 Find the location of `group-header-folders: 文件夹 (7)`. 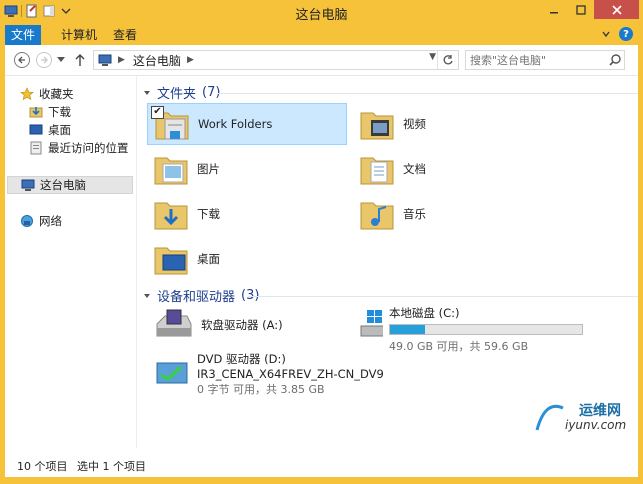

group-header-folders: 文件夹 (7) is located at coordinates (181, 92).